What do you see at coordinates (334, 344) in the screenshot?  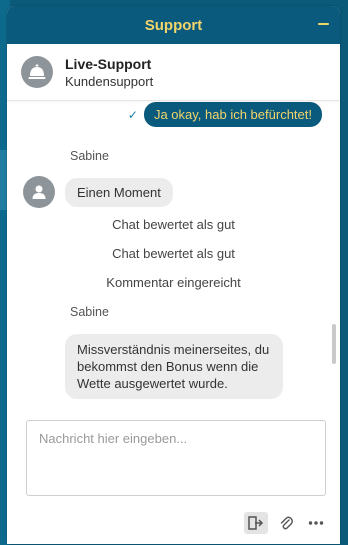 I see `scrollbar-thumb` at bounding box center [334, 344].